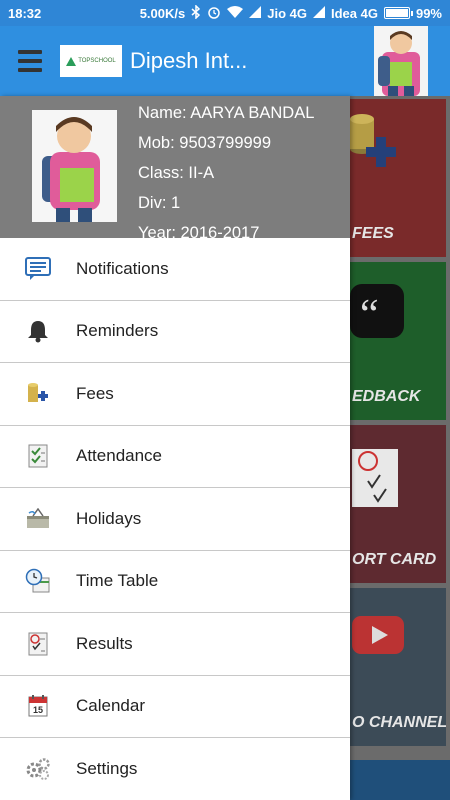 The height and width of the screenshot is (800, 450). Describe the element at coordinates (38, 519) in the screenshot. I see `holidays-icon` at that location.